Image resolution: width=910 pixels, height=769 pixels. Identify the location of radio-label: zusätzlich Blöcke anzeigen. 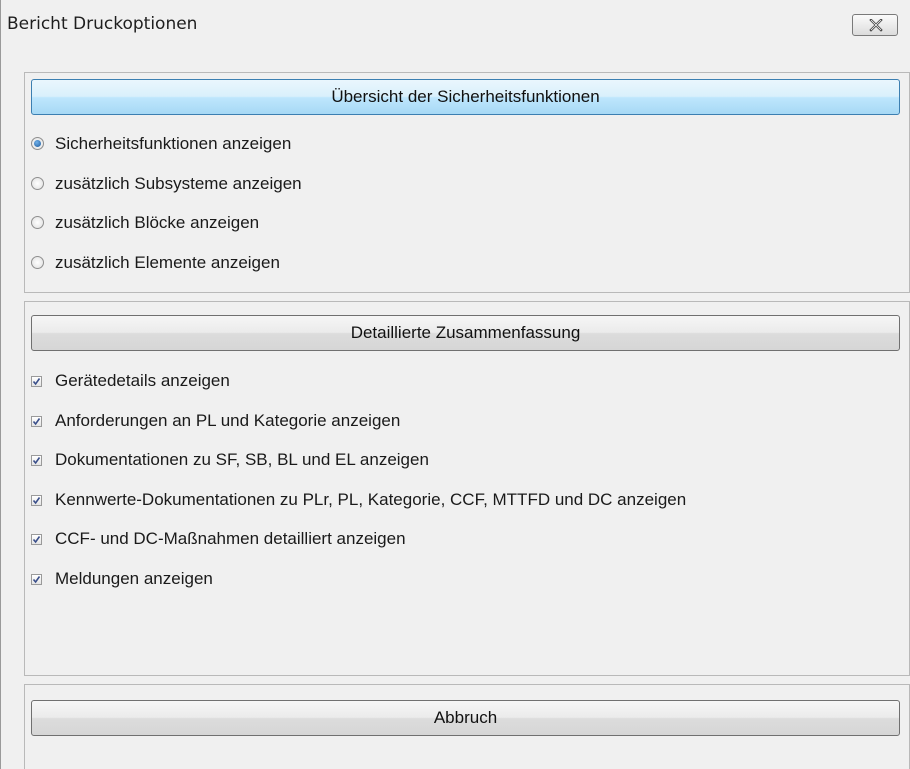
(157, 222).